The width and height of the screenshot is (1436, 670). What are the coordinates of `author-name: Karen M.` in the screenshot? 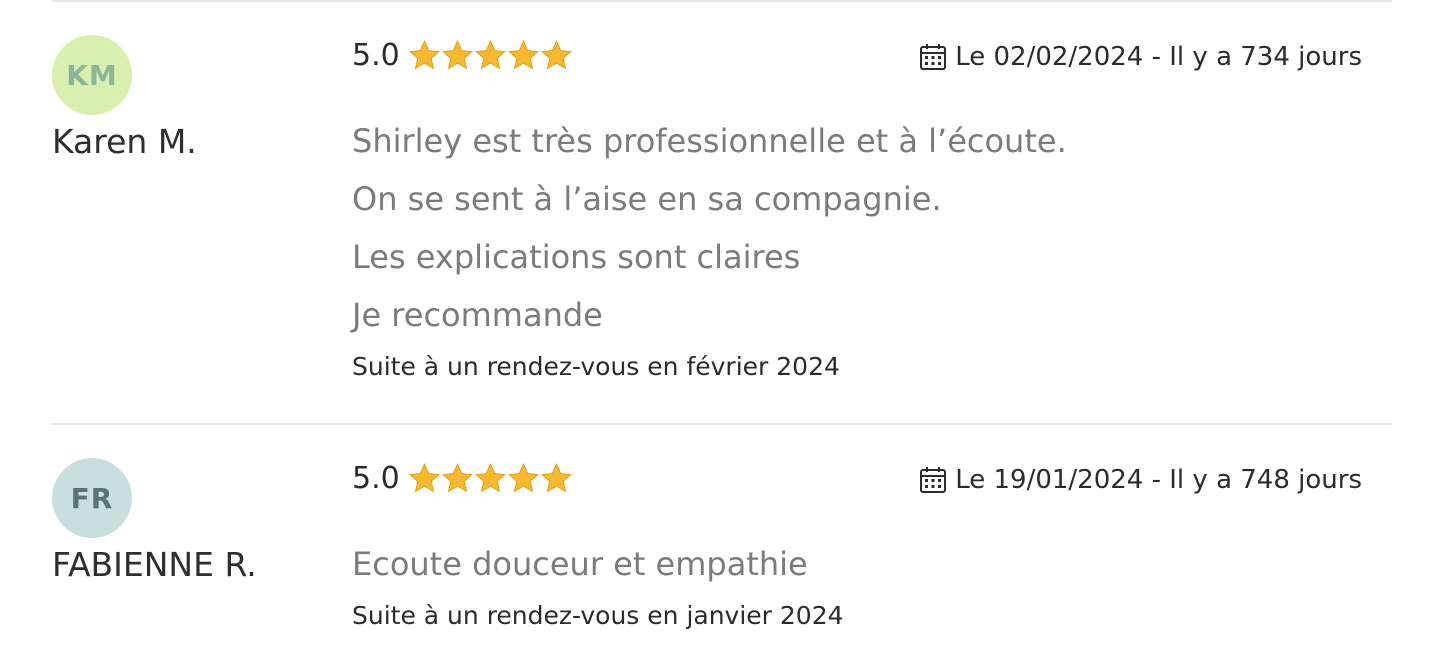 It's located at (124, 141).